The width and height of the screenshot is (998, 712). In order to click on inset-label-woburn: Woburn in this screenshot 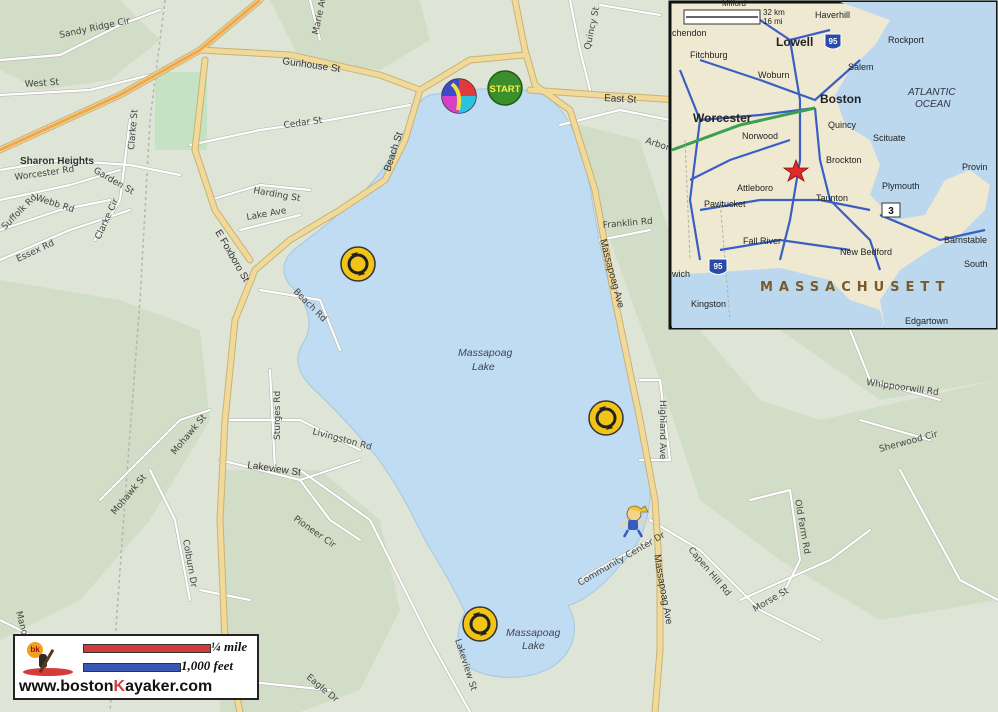, I will do `click(773, 75)`.